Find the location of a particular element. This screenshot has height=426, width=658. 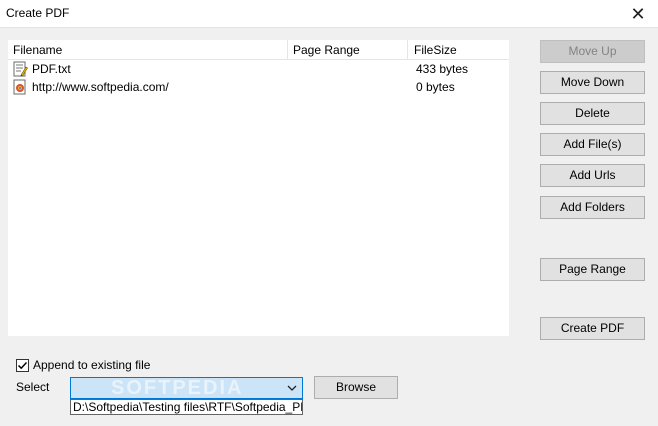

select-label: Select is located at coordinates (33, 387).